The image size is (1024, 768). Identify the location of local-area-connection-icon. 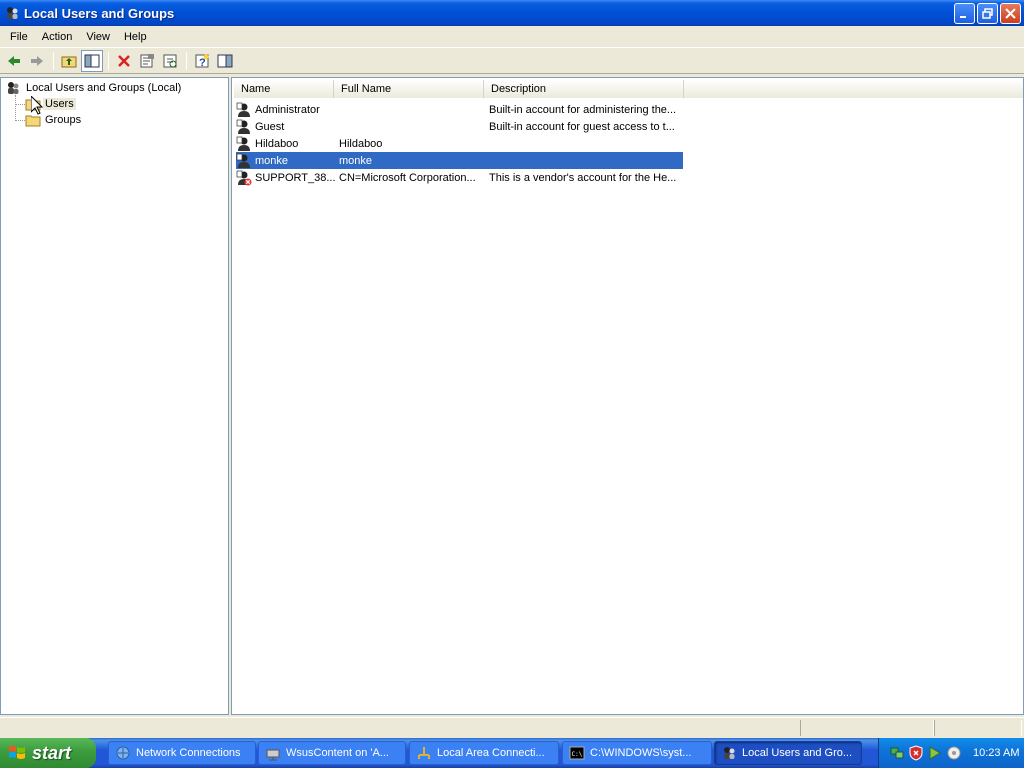
(424, 753).